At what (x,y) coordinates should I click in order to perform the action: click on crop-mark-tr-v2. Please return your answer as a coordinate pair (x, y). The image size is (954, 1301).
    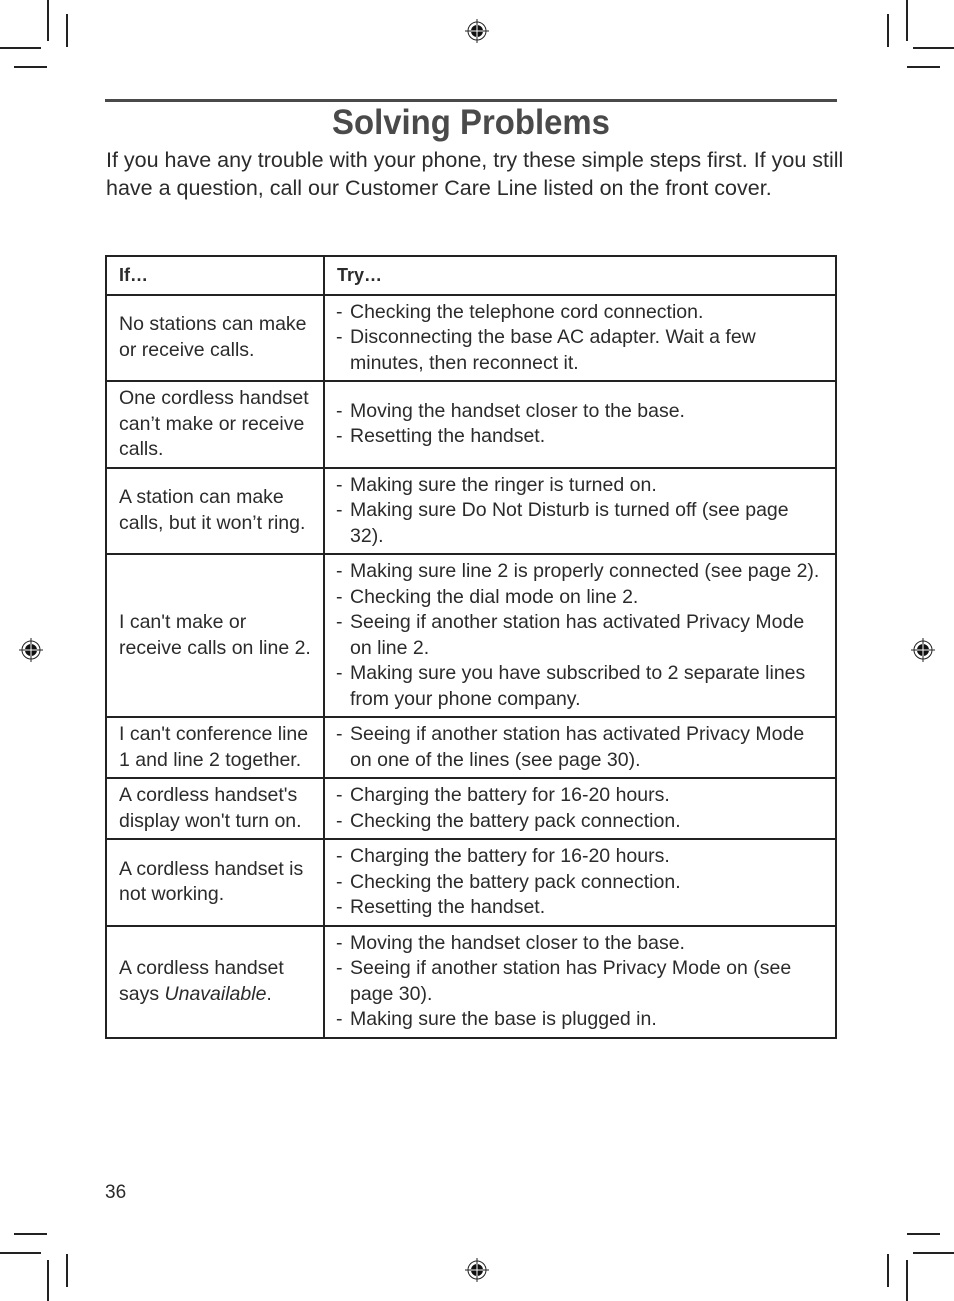
    Looking at the image, I should click on (888, 30).